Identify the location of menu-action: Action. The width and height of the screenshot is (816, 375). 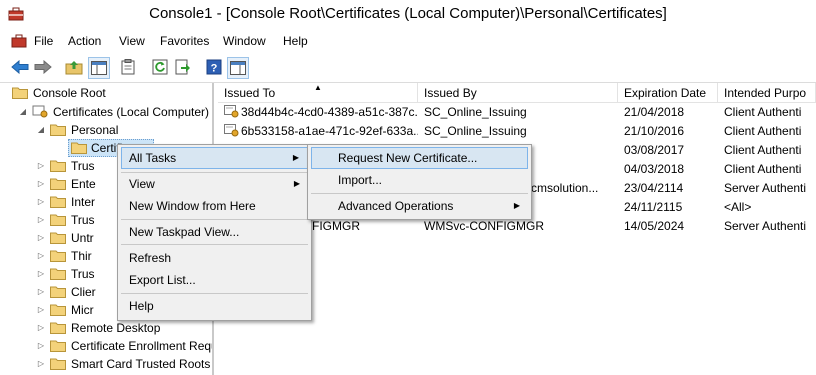
(84, 41).